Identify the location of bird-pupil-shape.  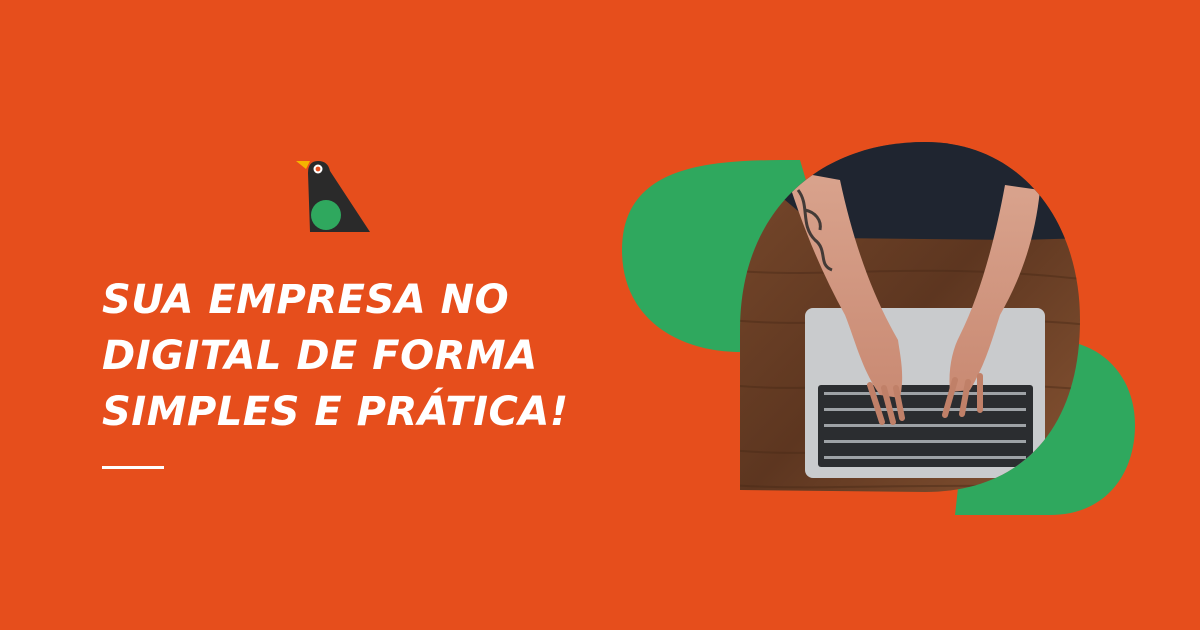
(318, 169).